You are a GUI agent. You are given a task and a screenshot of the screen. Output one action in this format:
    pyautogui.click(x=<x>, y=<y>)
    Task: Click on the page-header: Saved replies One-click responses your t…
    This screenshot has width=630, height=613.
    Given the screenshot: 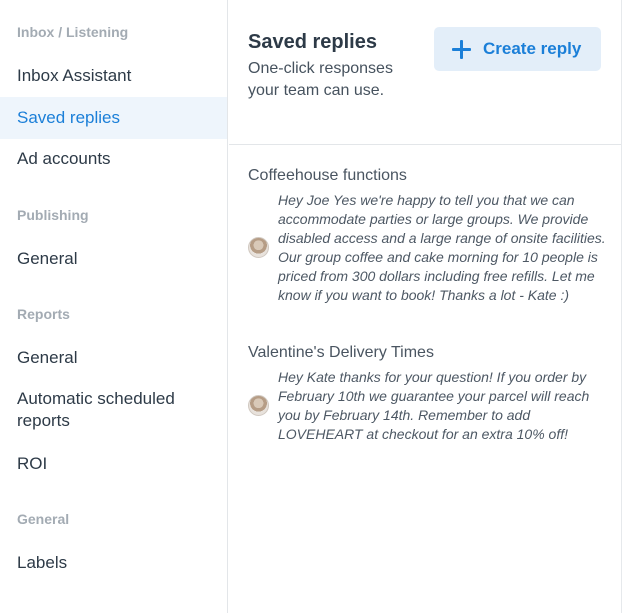 What is the action you would take?
    pyautogui.click(x=425, y=72)
    